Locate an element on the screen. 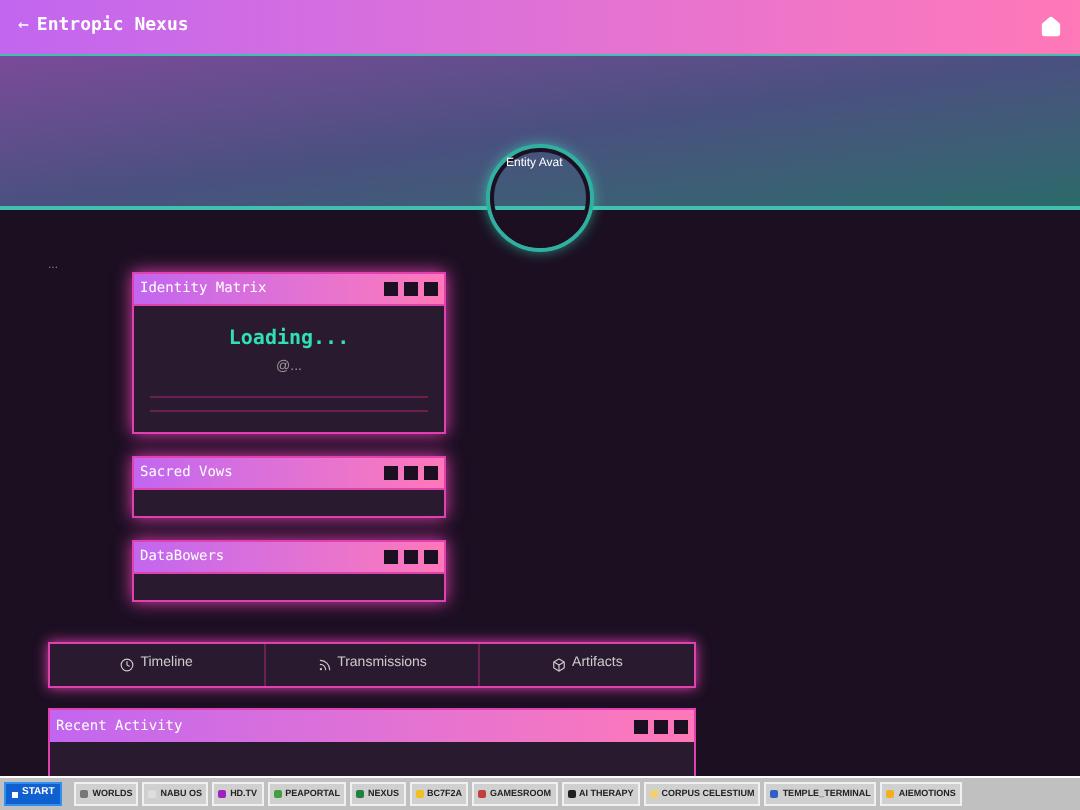  page-title: Entropic Nexus is located at coordinates (112, 26).